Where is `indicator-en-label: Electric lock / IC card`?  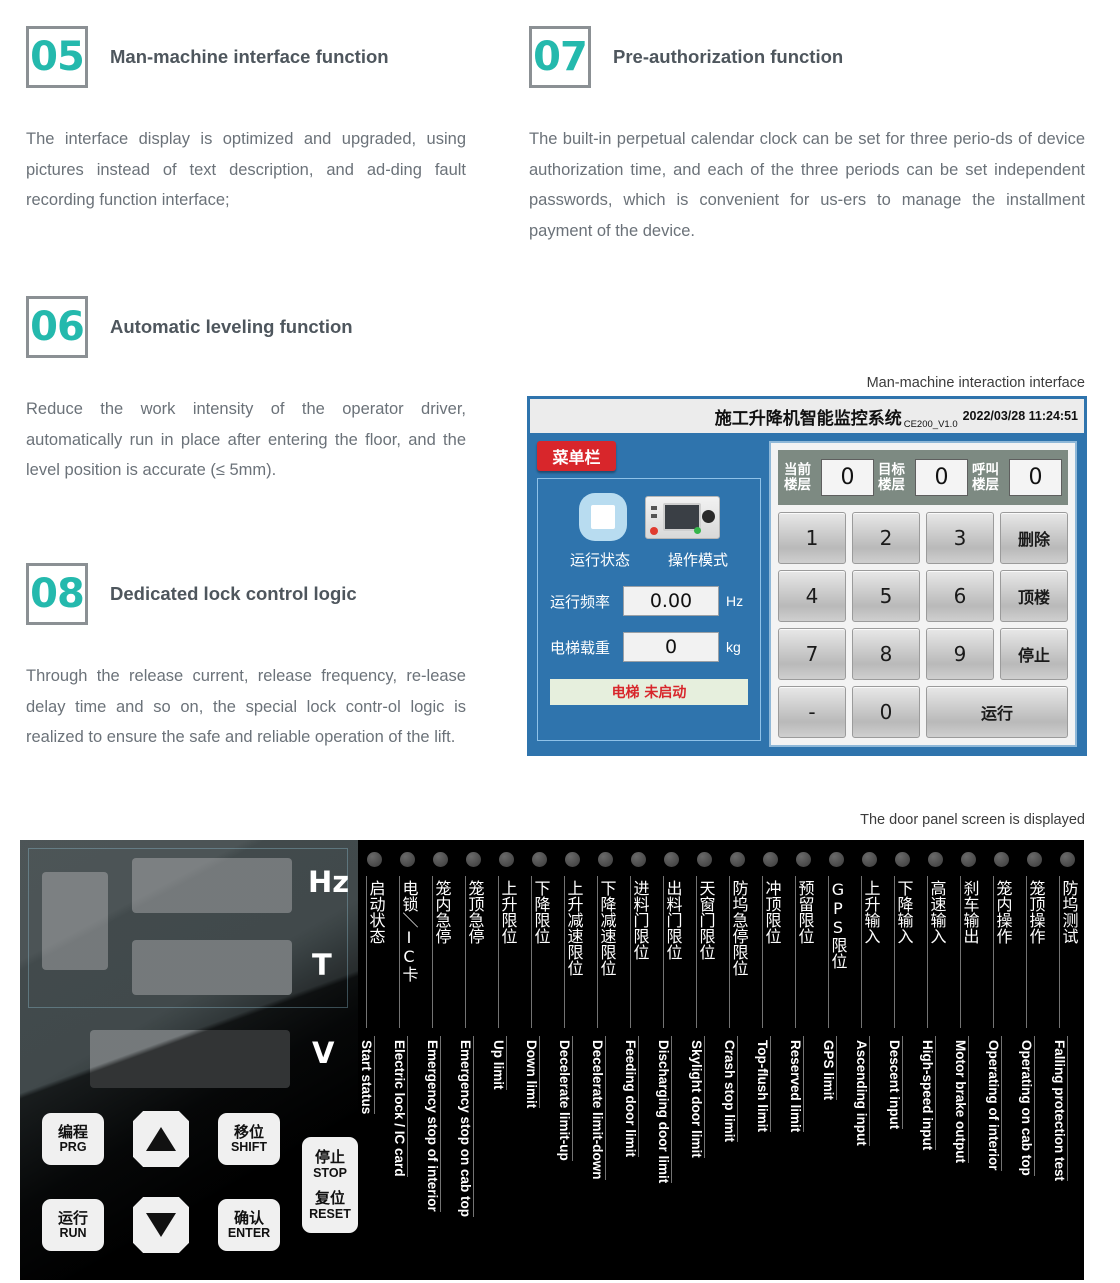
indicator-en-label: Electric lock / IC card is located at coordinates (400, 1106).